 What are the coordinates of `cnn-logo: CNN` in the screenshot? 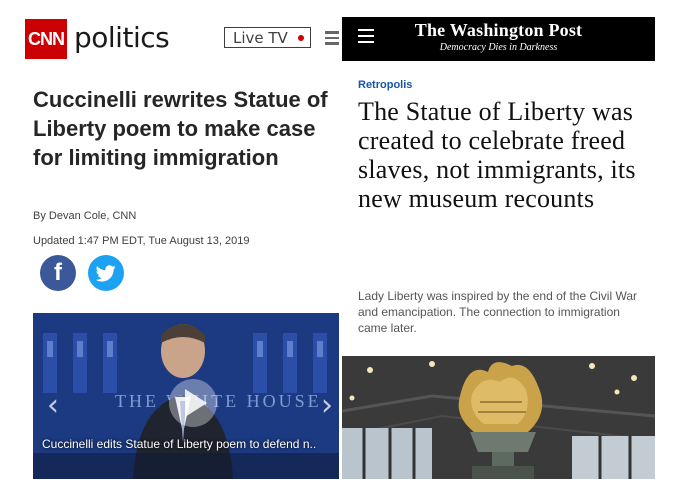 It's located at (46, 39).